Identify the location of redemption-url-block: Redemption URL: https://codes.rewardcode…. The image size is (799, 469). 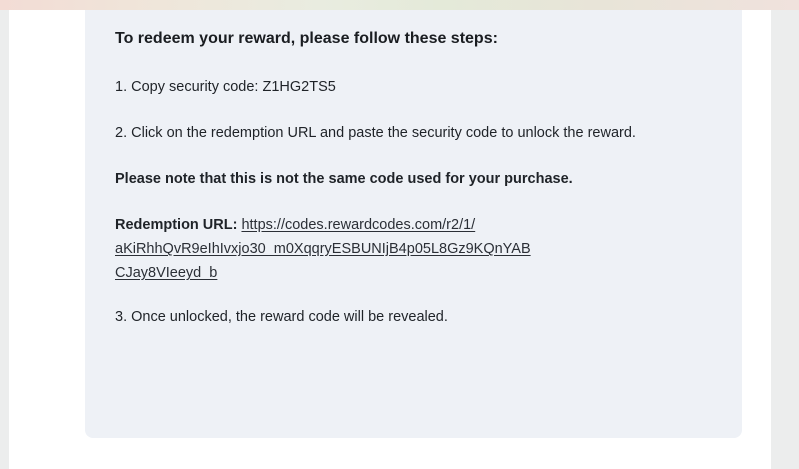
(395, 249).